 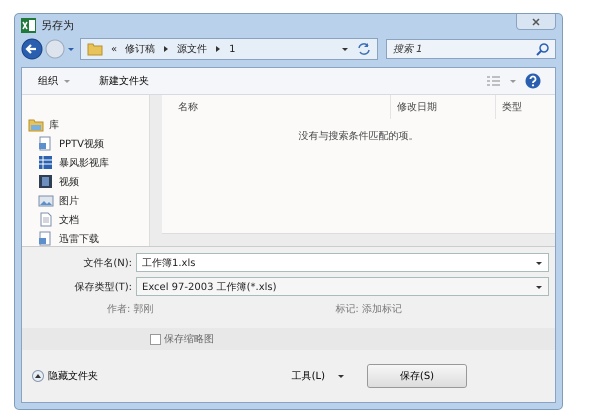 I want to click on sidebar-item: PPTV视频, so click(x=85, y=143).